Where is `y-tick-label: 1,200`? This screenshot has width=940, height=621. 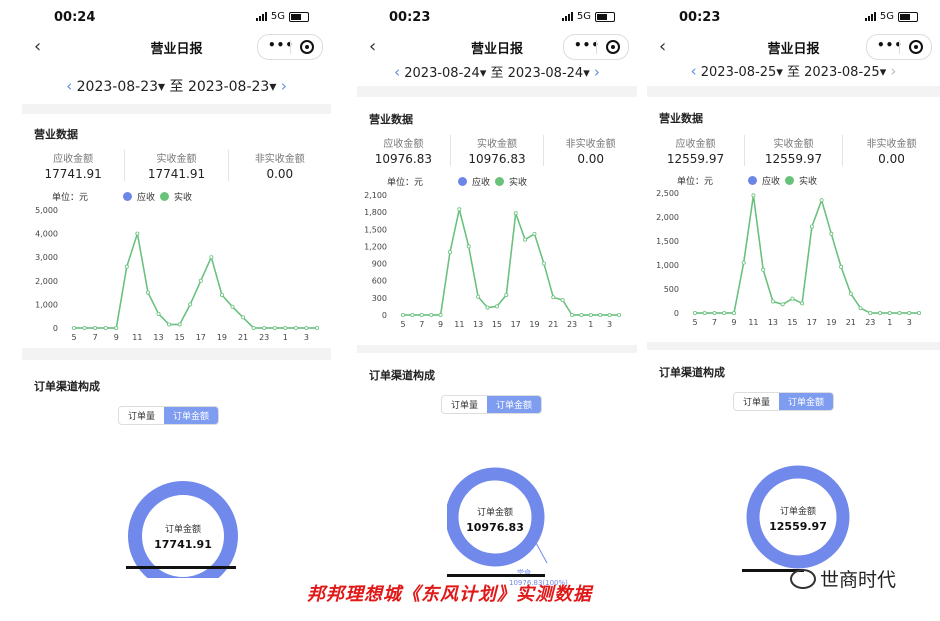
y-tick-label: 1,200 is located at coordinates (375, 246).